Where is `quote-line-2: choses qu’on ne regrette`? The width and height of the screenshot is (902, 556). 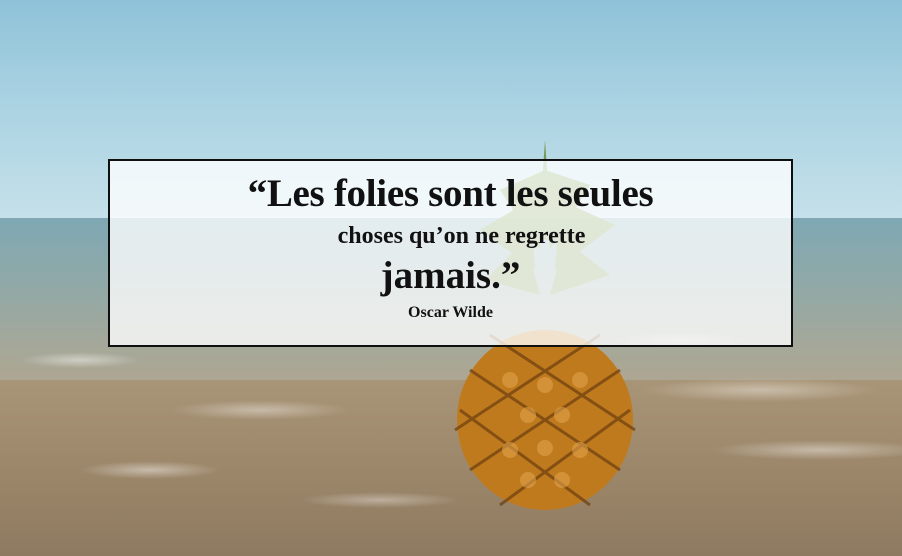
quote-line-2: choses qu’on ne regrette is located at coordinates (461, 236).